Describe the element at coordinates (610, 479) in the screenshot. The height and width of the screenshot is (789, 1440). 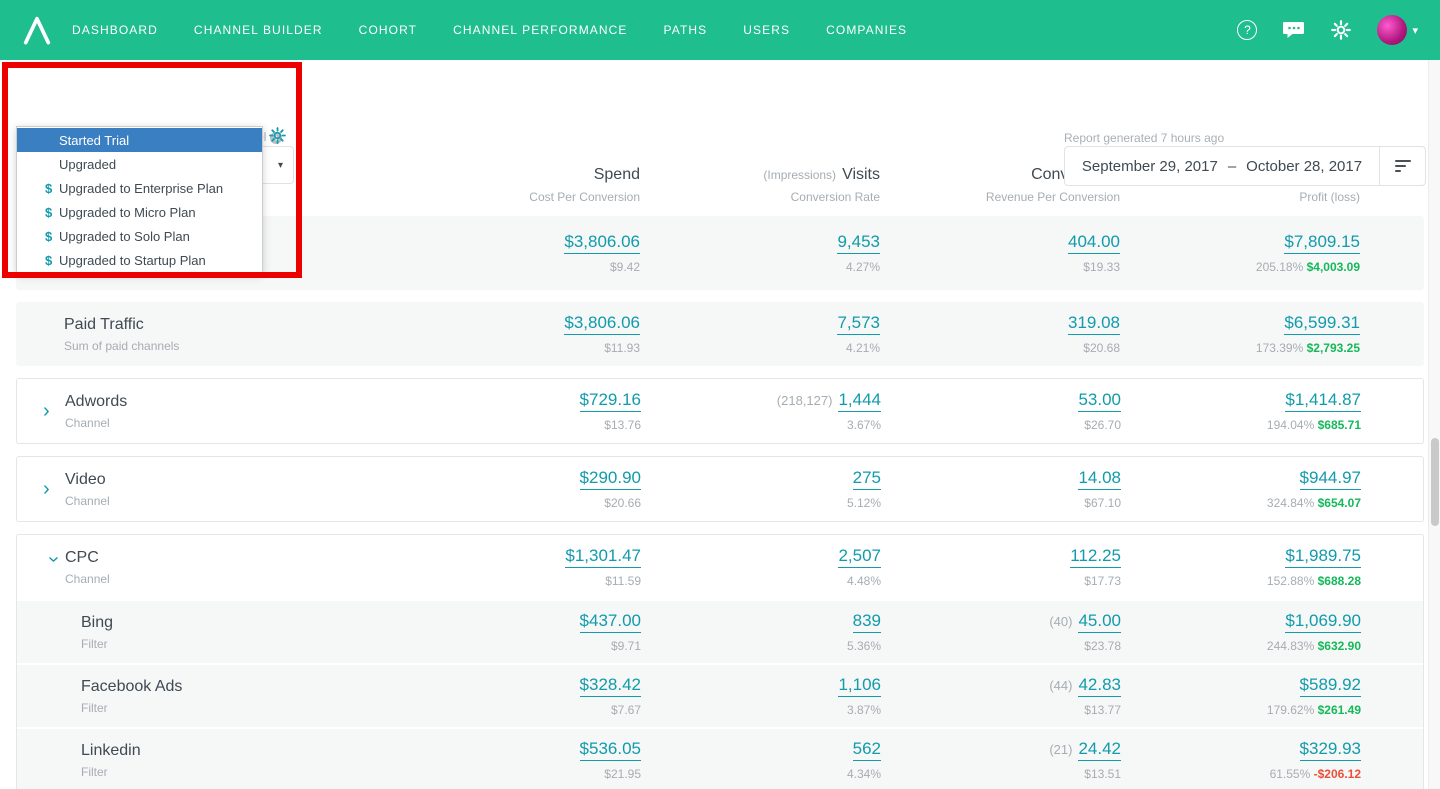
I see `cell-value: $290.90` at that location.